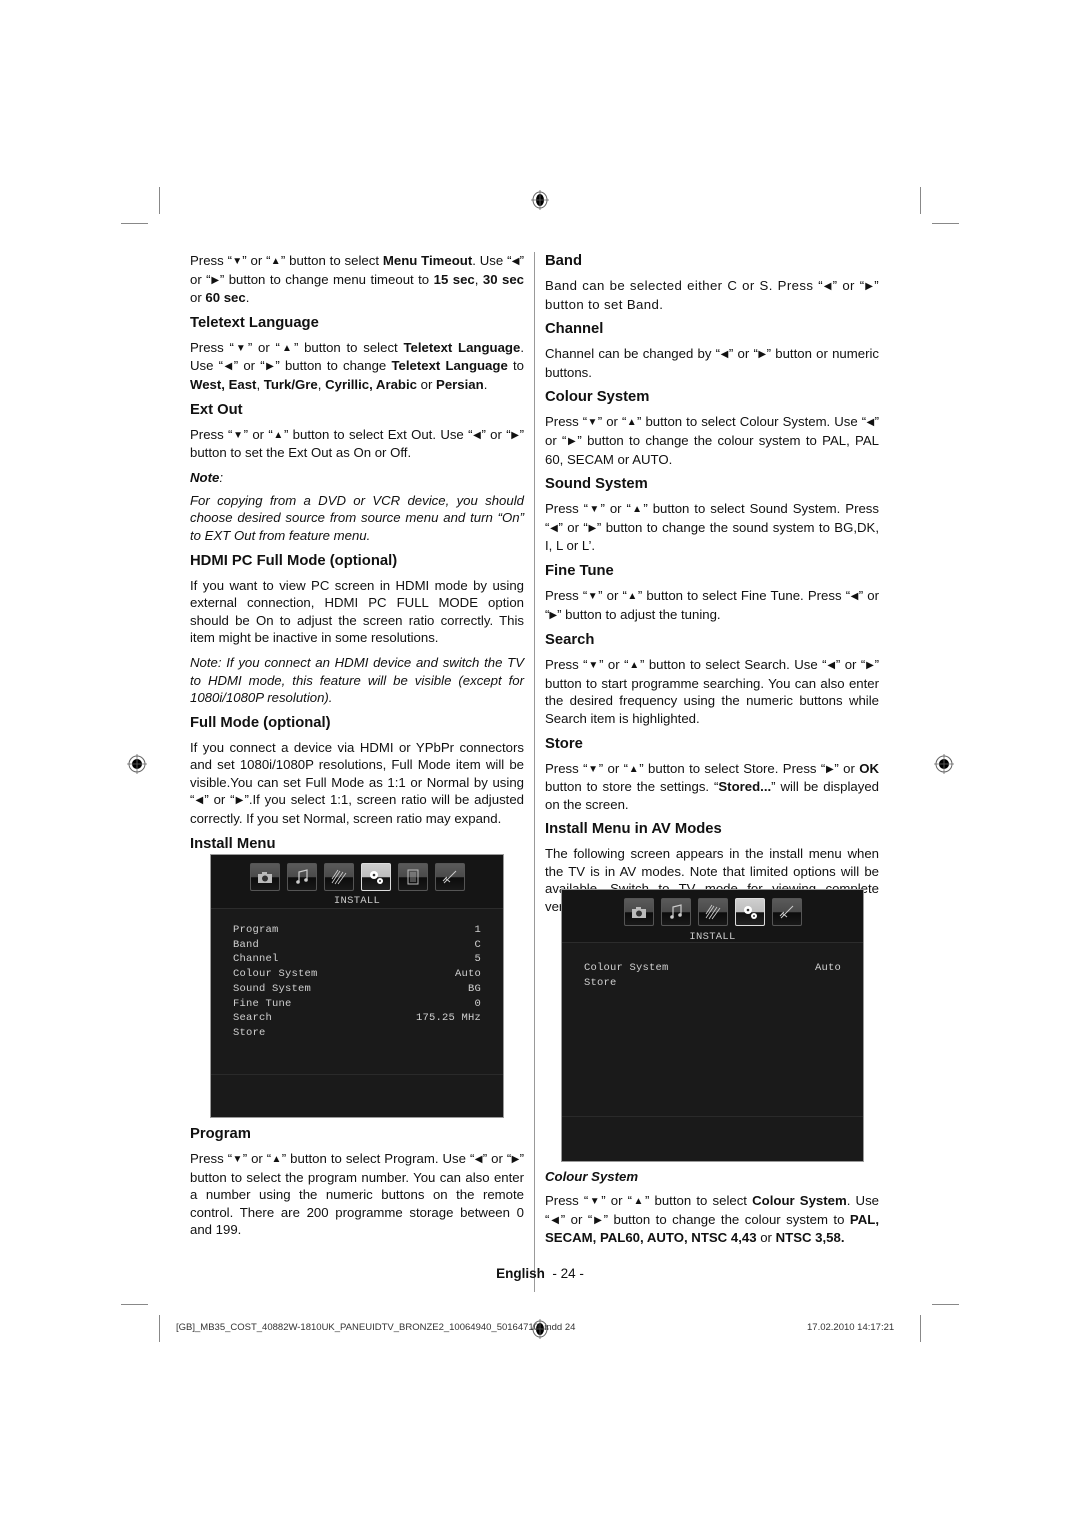 This screenshot has width=1080, height=1528. What do you see at coordinates (198, 298) in the screenshot?
I see `text: or` at bounding box center [198, 298].